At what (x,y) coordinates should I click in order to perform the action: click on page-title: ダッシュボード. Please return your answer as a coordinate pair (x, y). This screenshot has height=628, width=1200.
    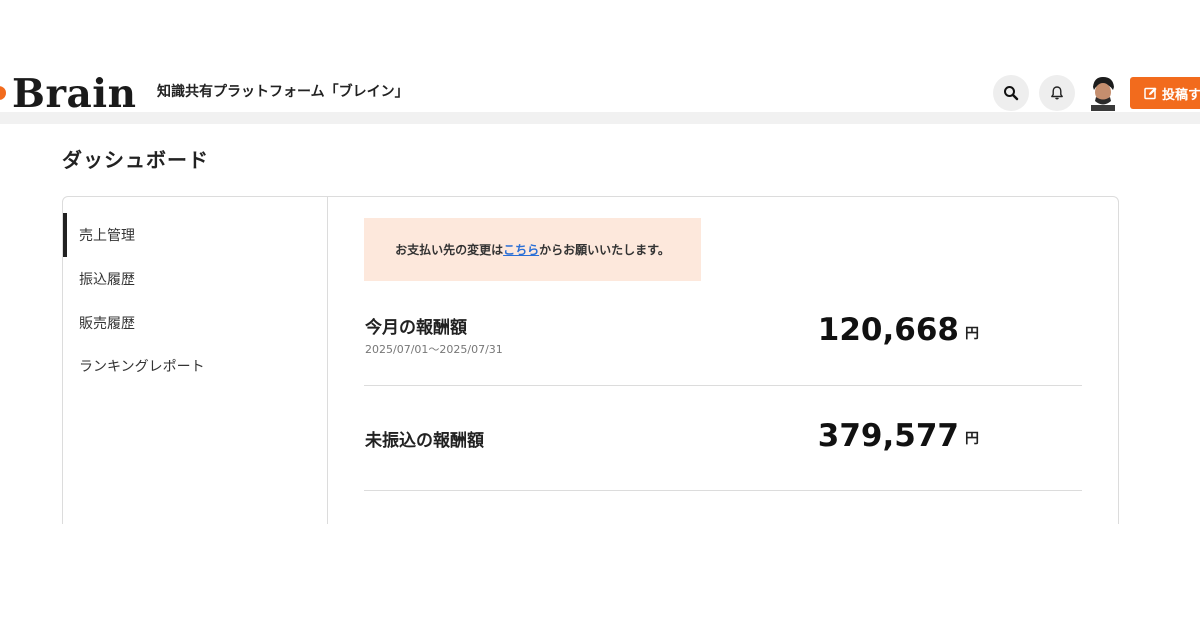
    Looking at the image, I should click on (135, 160).